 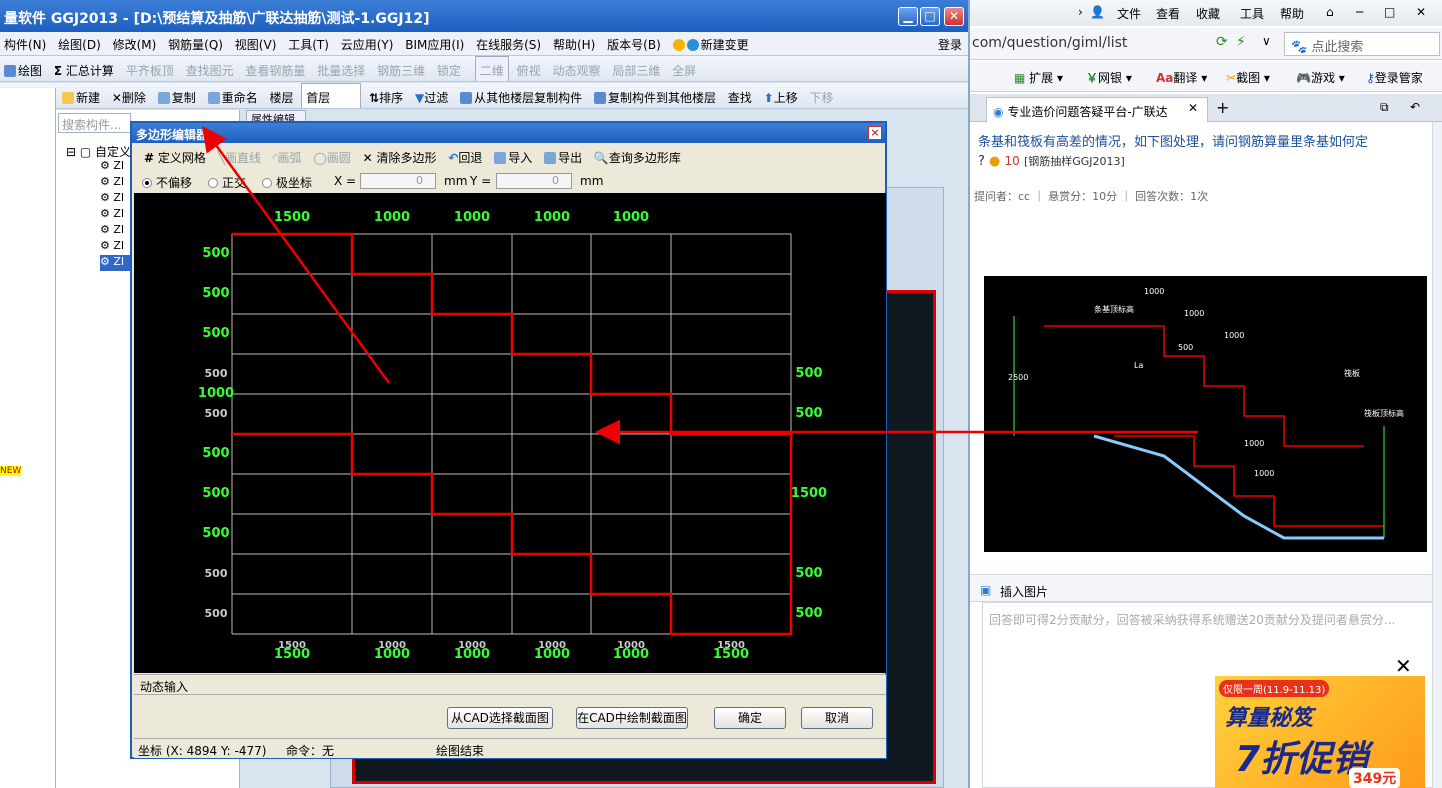 What do you see at coordinates (1074, 161) in the screenshot?
I see `question-tag: [钢筋抽样GGJ2013]` at bounding box center [1074, 161].